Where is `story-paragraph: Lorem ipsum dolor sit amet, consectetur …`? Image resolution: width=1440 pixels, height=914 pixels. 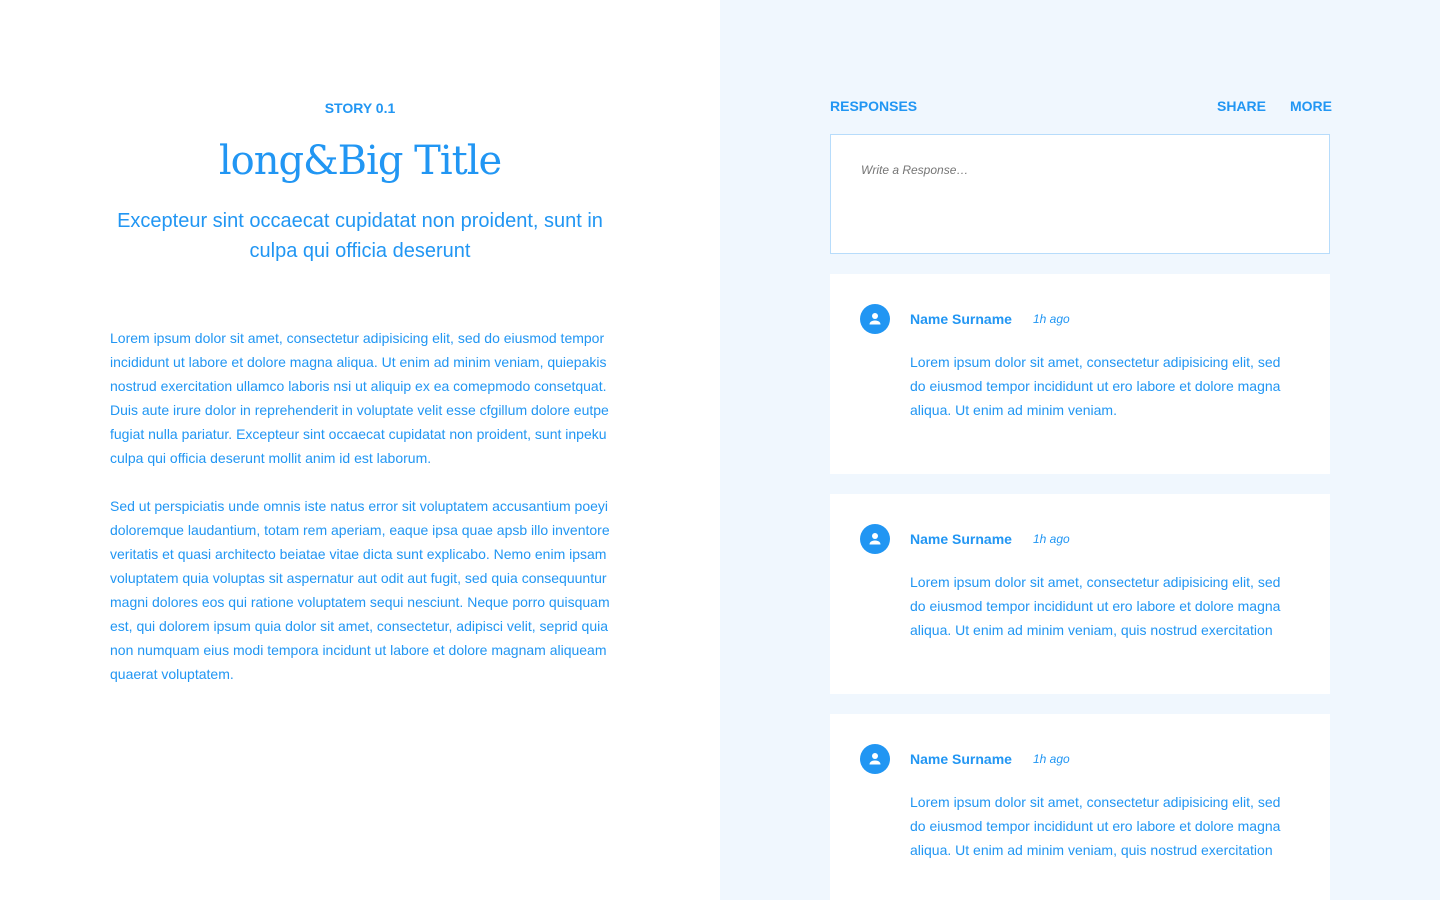 story-paragraph: Lorem ipsum dolor sit amet, consectetur … is located at coordinates (359, 398).